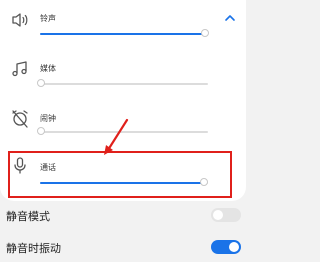  I want to click on slider-track, so click(124, 84).